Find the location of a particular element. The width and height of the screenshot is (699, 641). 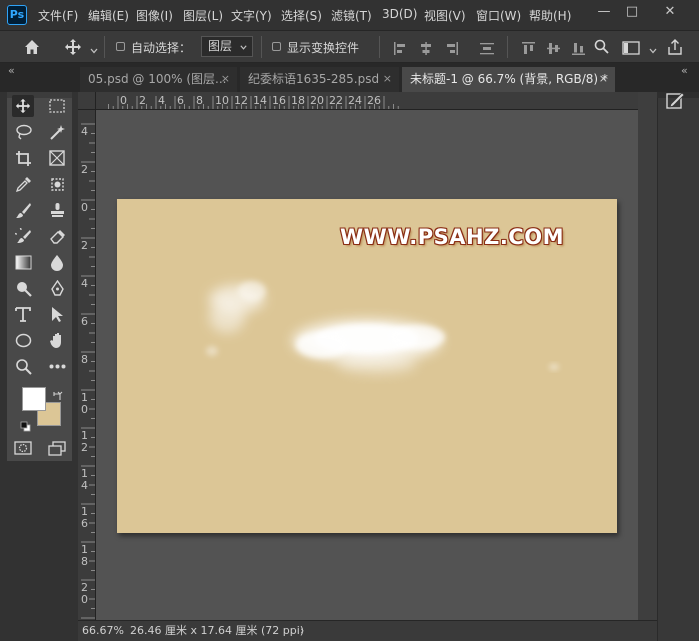

align-left-edges-icon is located at coordinates (400, 47).